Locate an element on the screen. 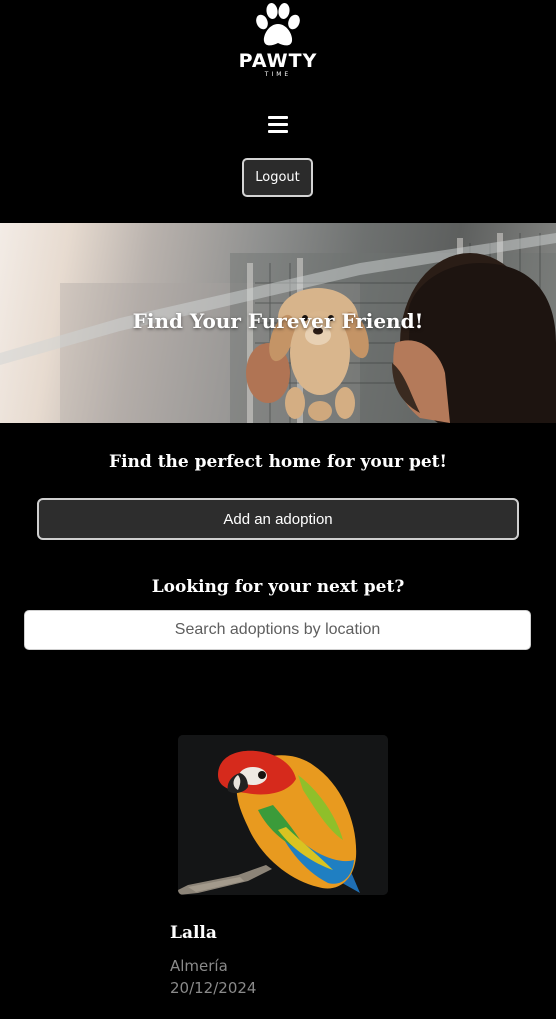  add-adoption-button: Add an adoption is located at coordinates (278, 519).